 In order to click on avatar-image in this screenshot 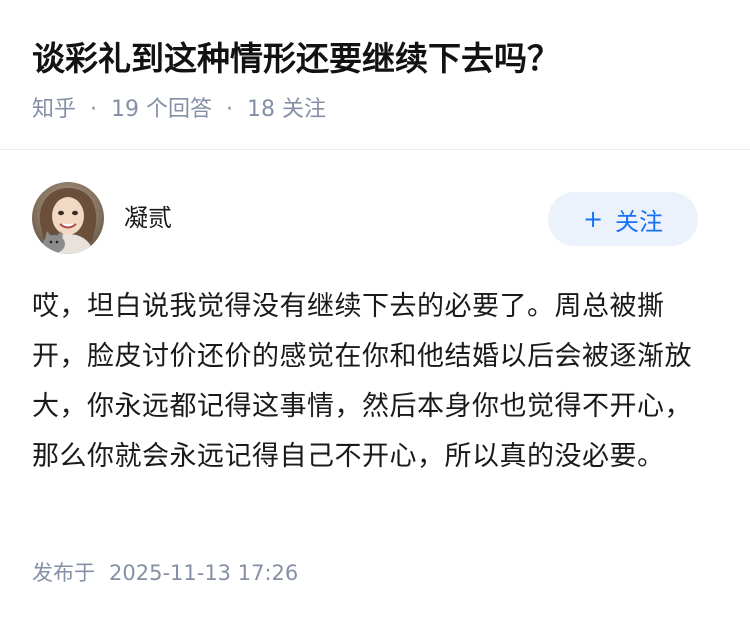, I will do `click(68, 218)`.